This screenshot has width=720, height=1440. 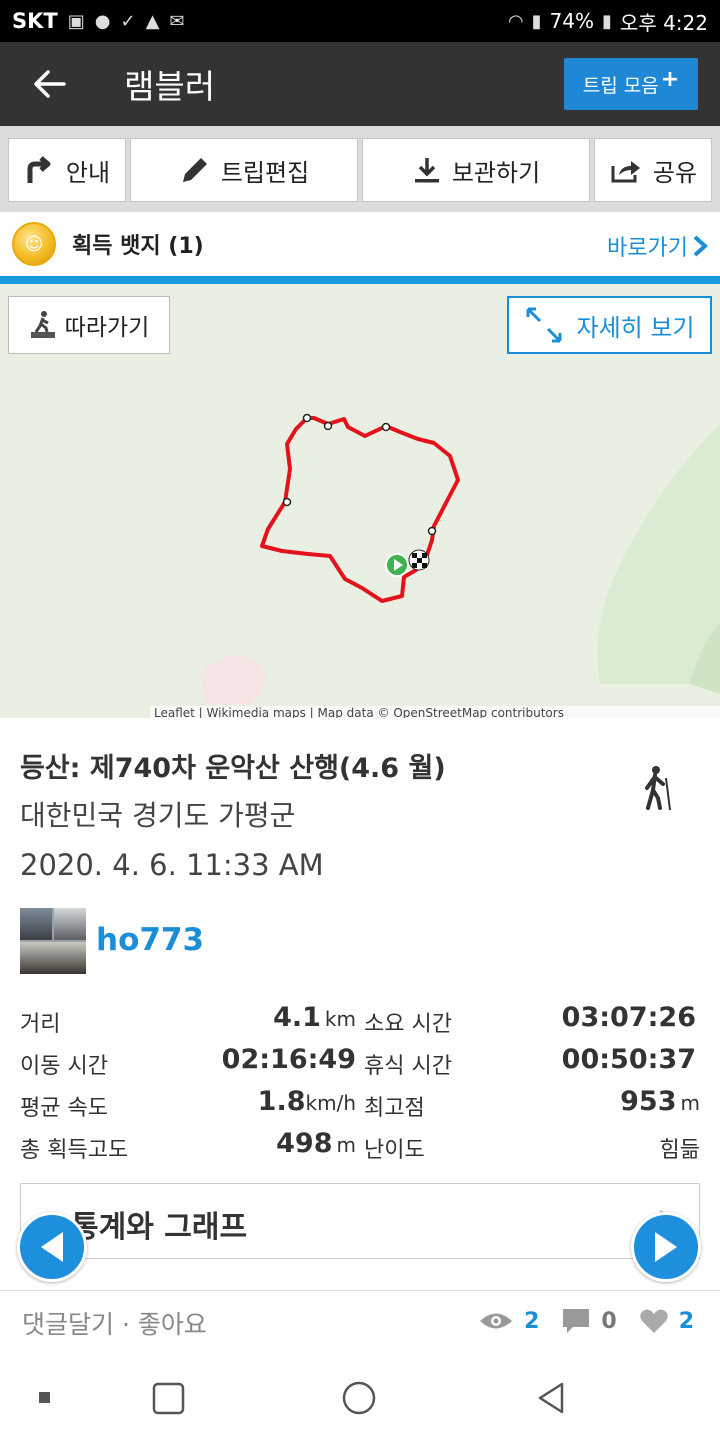 What do you see at coordinates (35, 21) in the screenshot?
I see `carrier-label: SKT` at bounding box center [35, 21].